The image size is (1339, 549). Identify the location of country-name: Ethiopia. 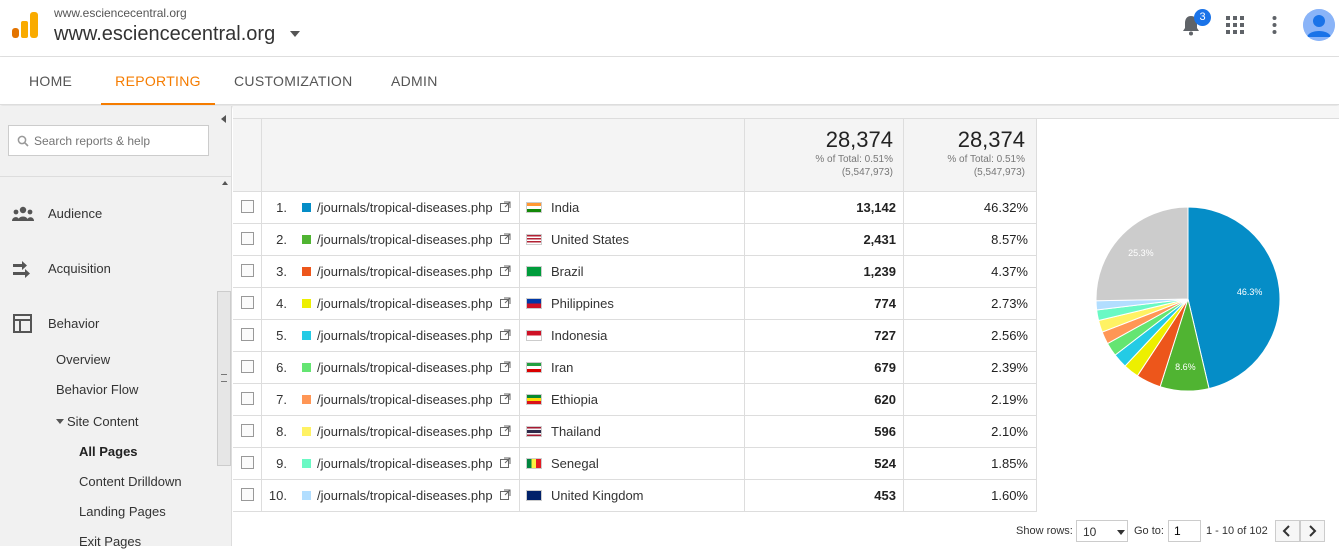
(574, 399).